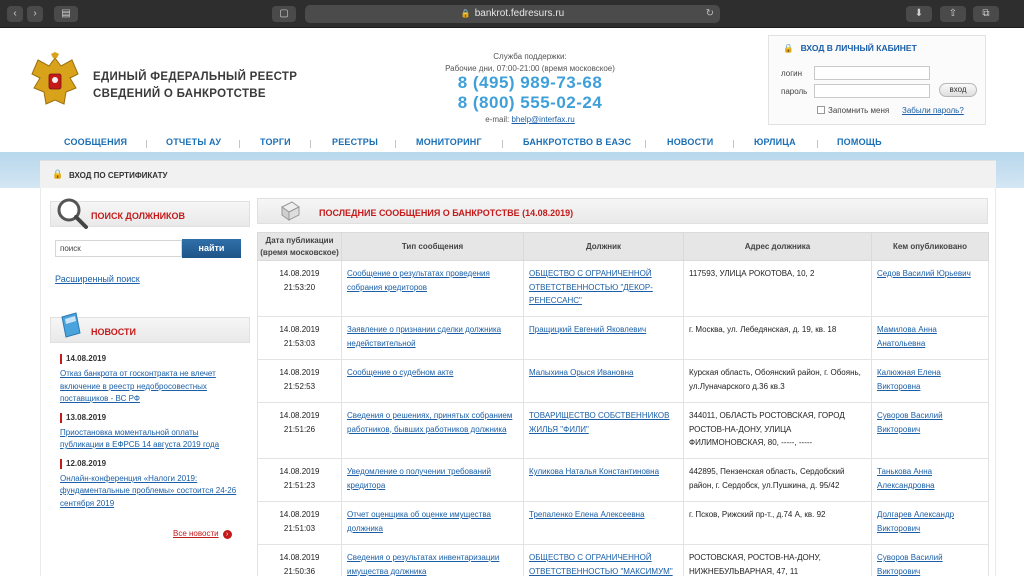  What do you see at coordinates (919, 14) in the screenshot?
I see `download-button: ⬇` at bounding box center [919, 14].